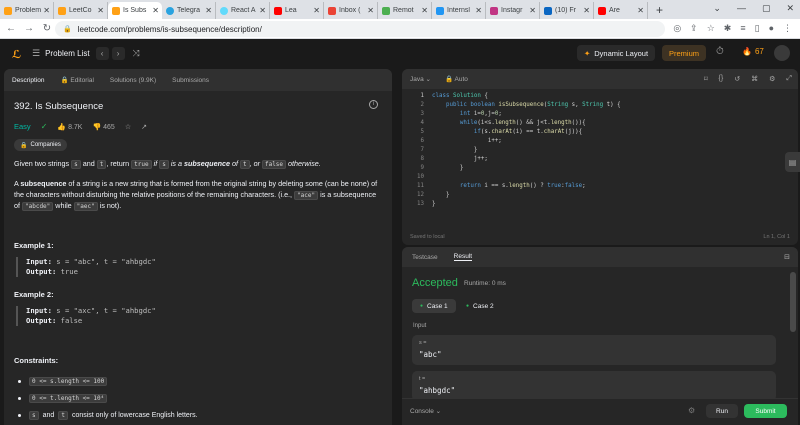 This screenshot has width=800, height=425. What do you see at coordinates (463, 257) in the screenshot?
I see `tab-result: Result` at bounding box center [463, 257].